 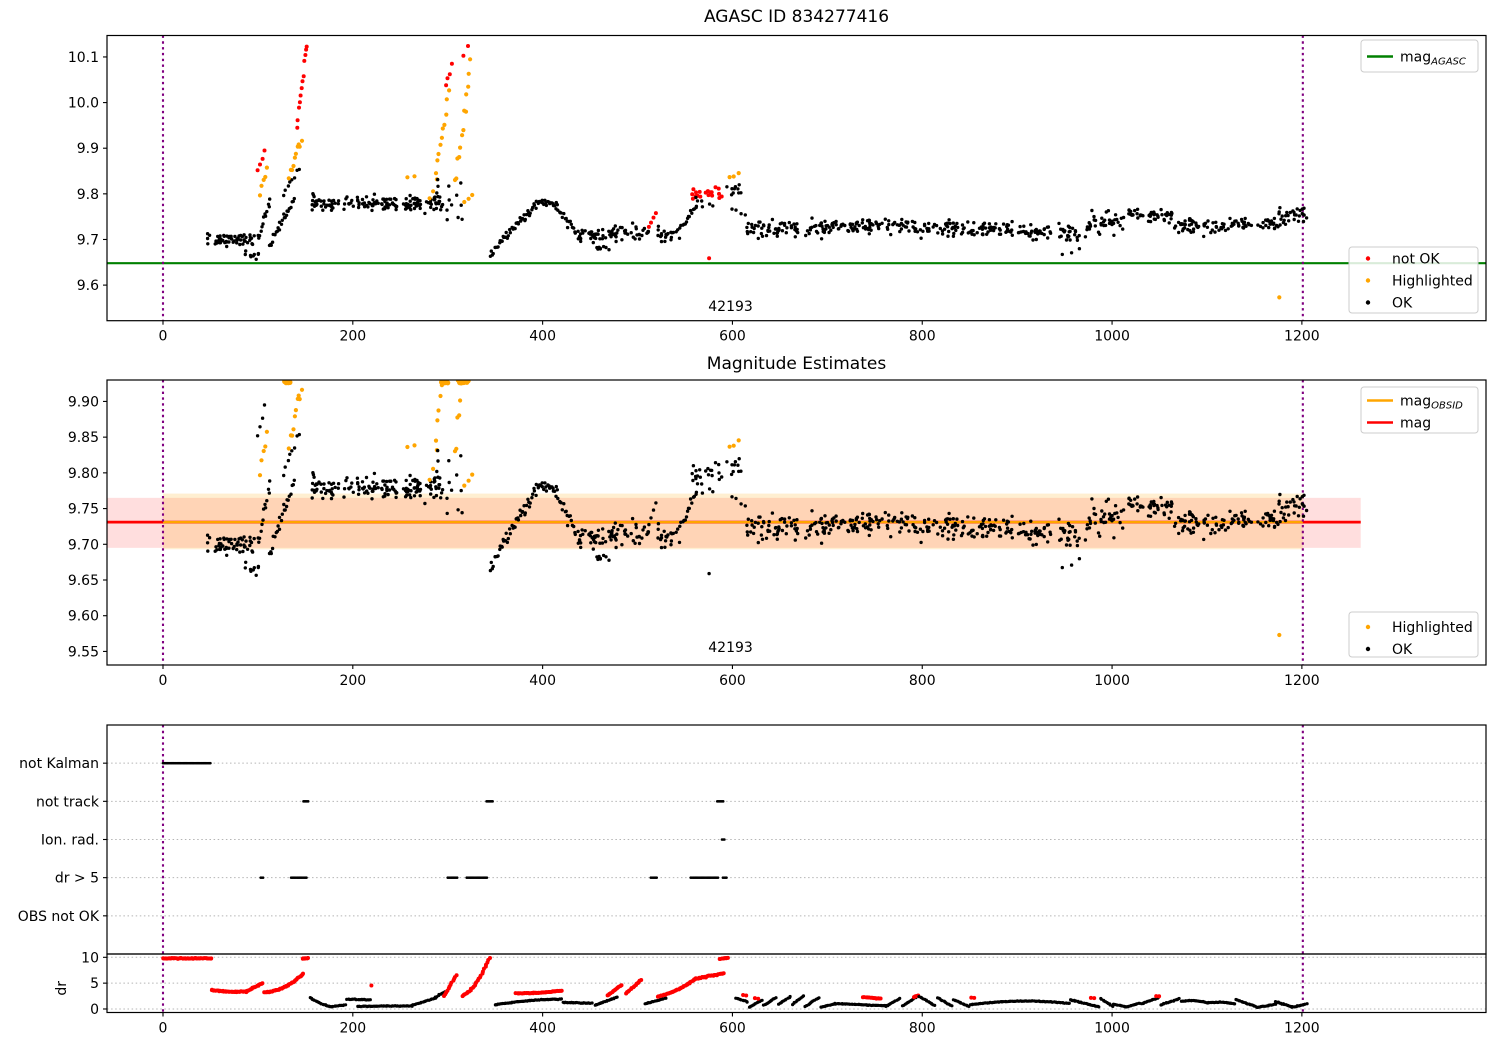 I want to click on flag-row-label: OBS not OK, so click(x=59, y=917).